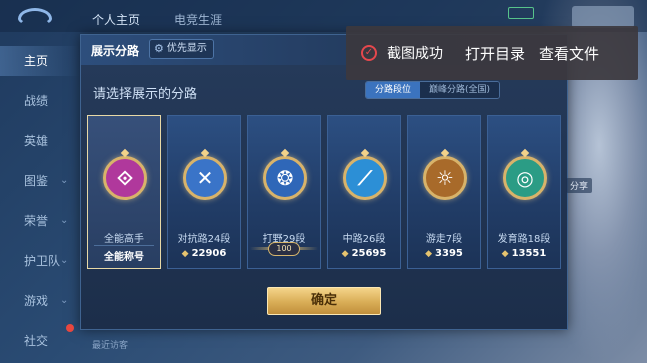 This screenshot has height=363, width=647. I want to click on card-value: 全能称号, so click(124, 255).